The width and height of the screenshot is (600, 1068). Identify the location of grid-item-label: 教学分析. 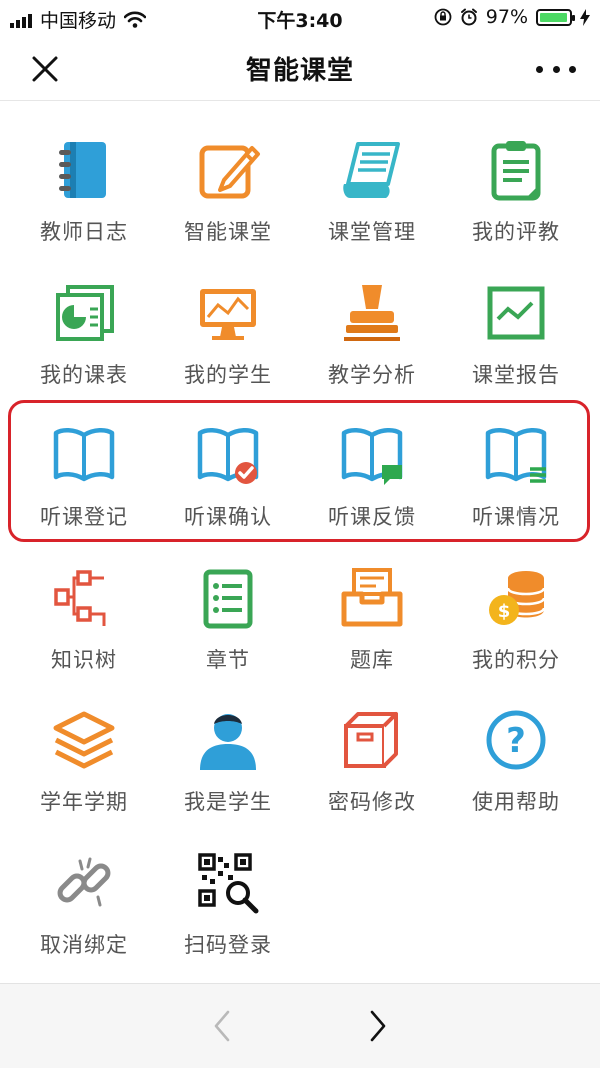
(372, 374).